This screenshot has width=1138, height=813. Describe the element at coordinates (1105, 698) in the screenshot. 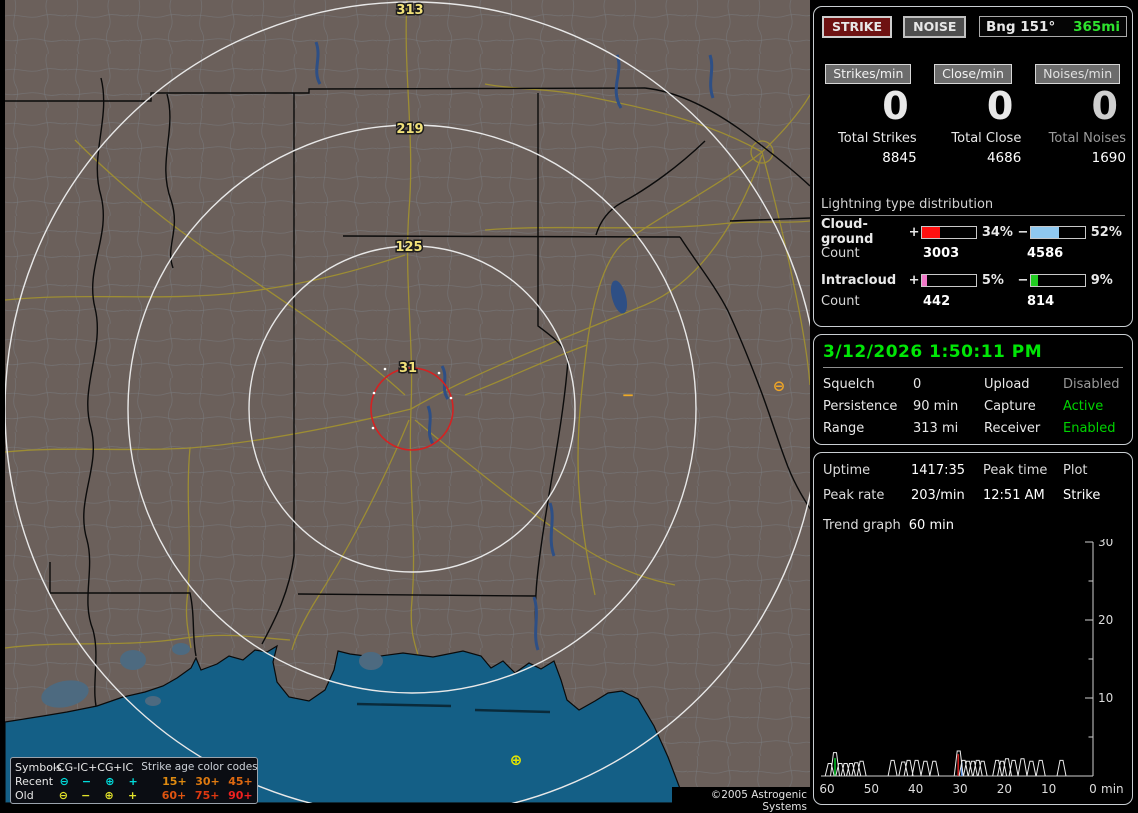

I see `svg-text: 10` at that location.